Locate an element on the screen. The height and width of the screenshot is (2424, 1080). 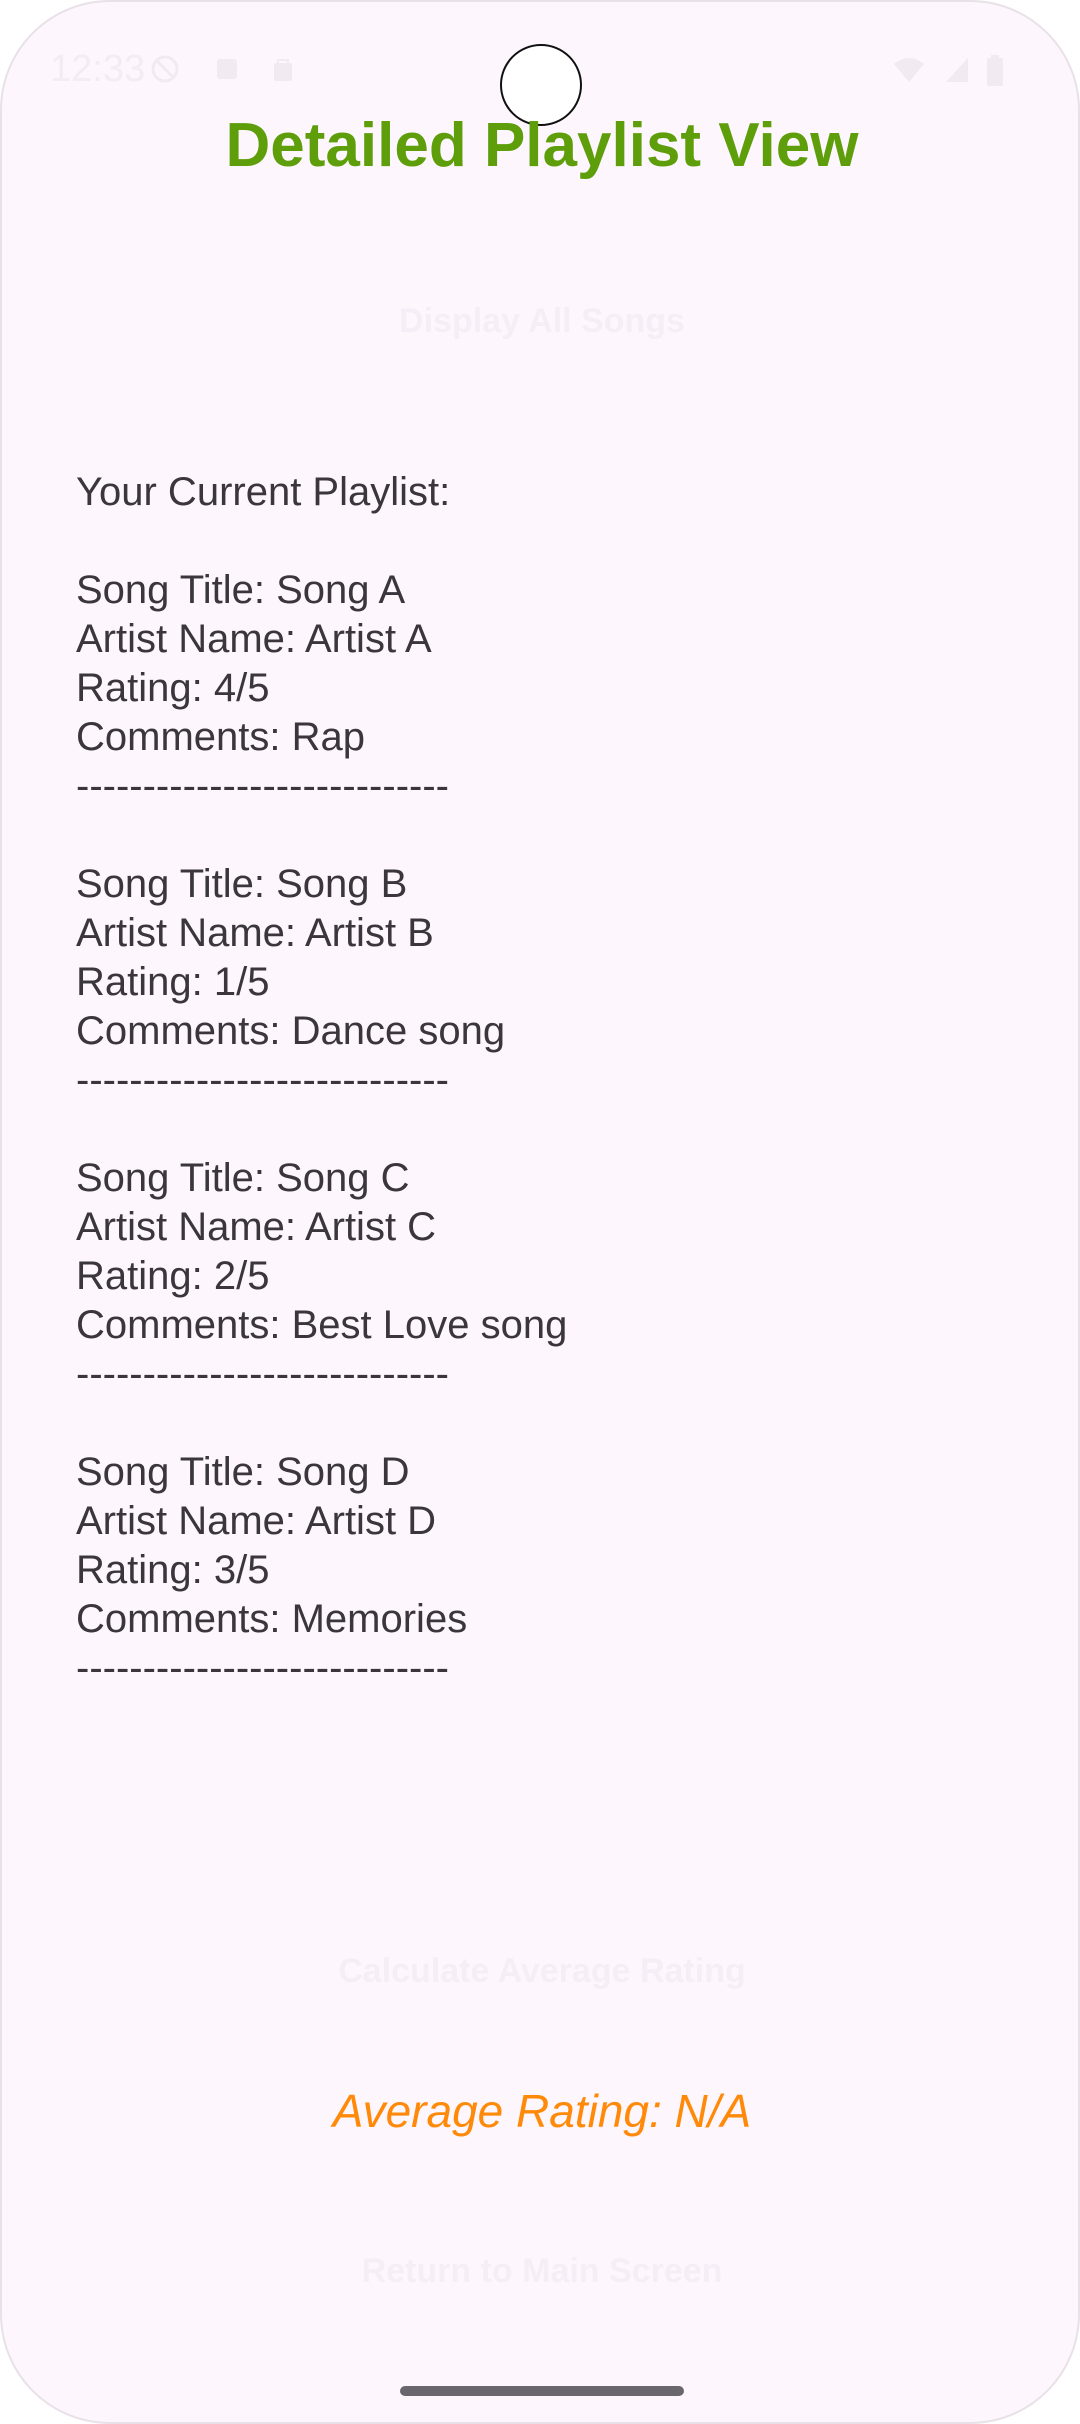
song-artist: Artist Name: Artist D is located at coordinates (256, 1521).